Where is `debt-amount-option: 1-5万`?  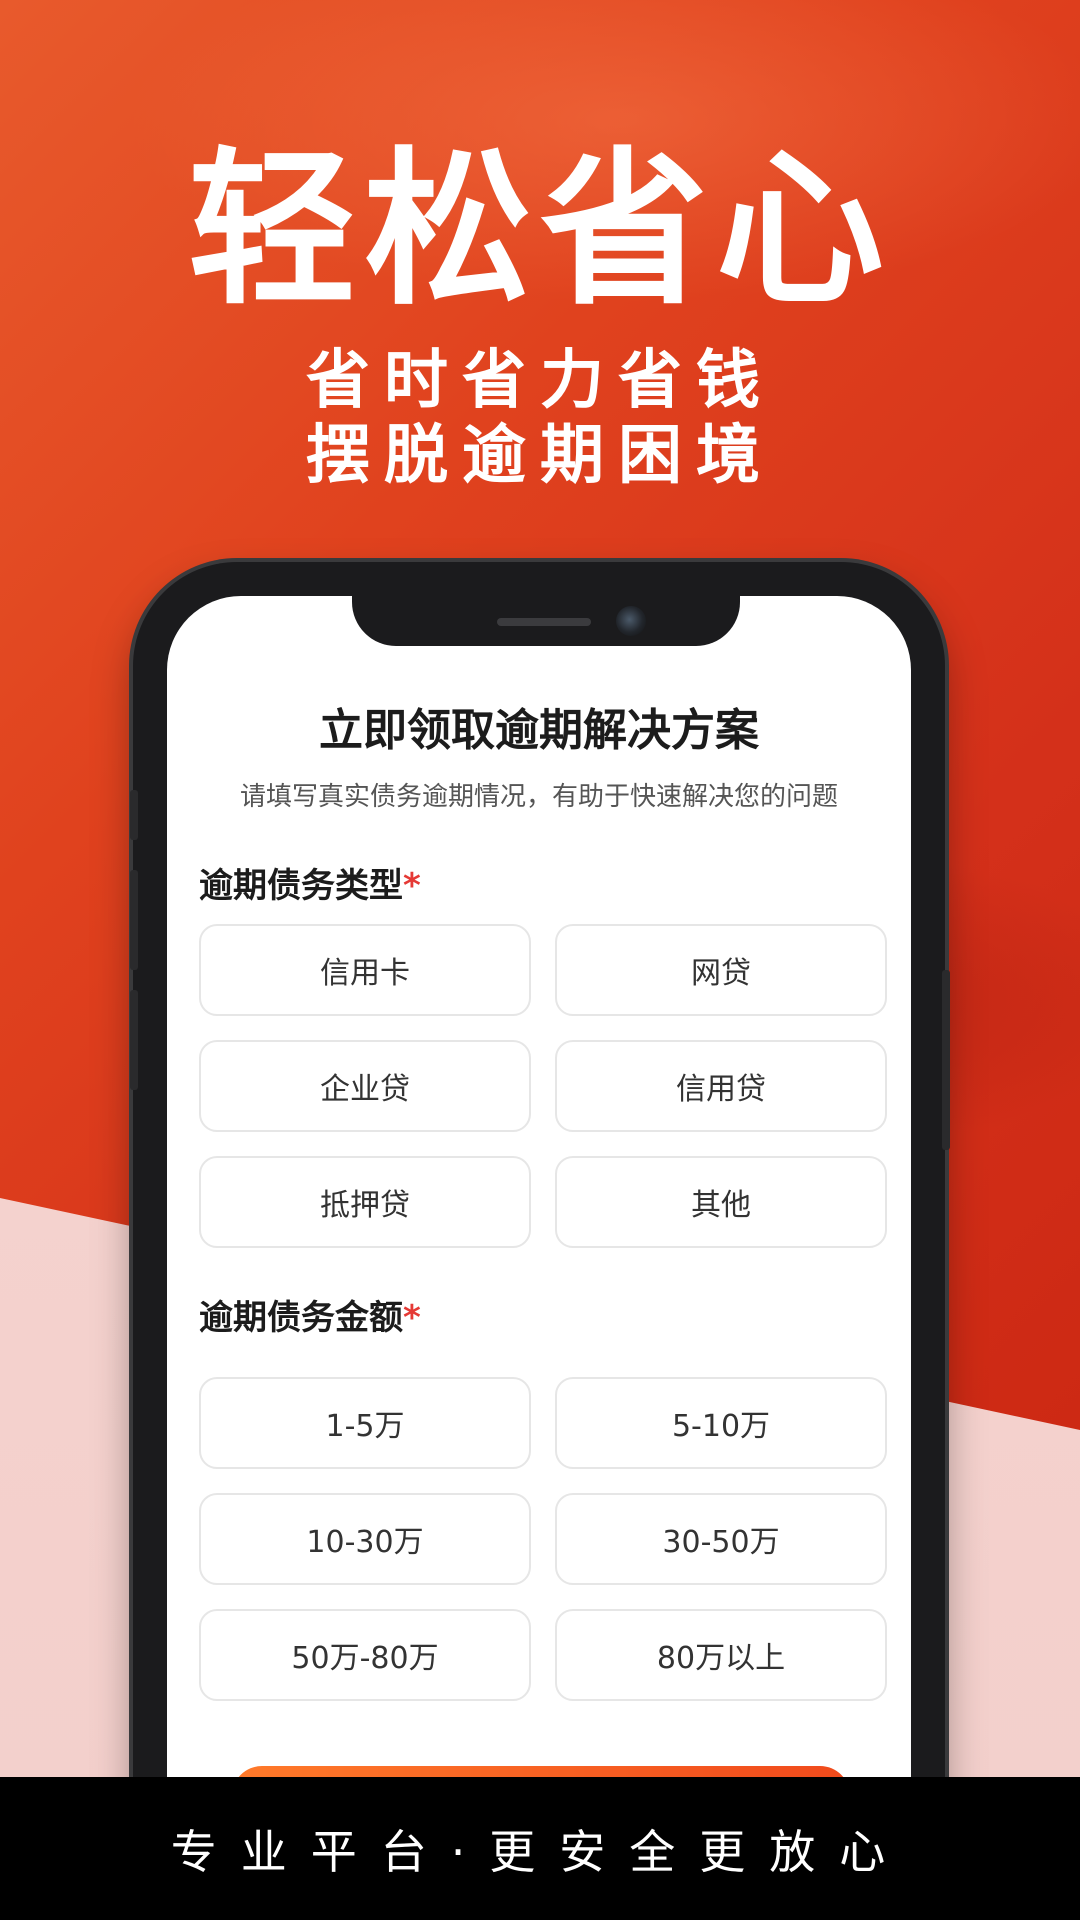 debt-amount-option: 1-5万 is located at coordinates (365, 1423).